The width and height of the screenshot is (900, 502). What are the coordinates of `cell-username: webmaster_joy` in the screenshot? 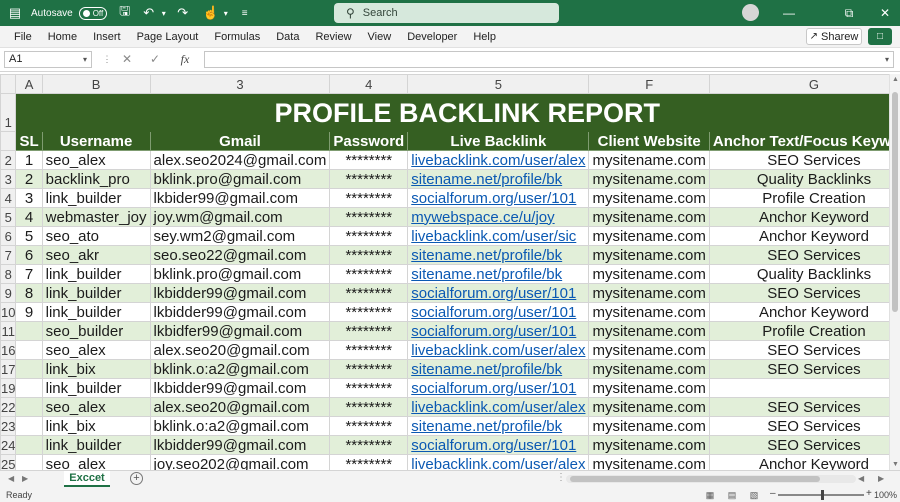 It's located at (96, 217).